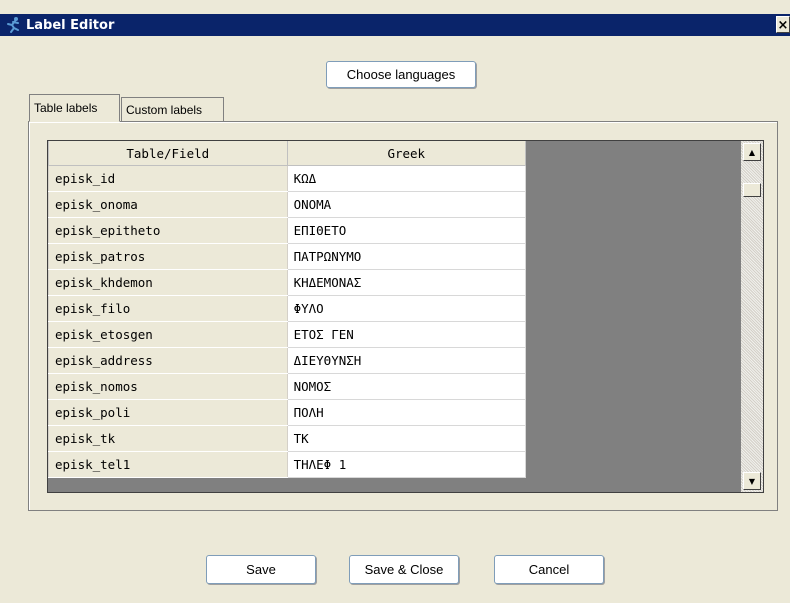 The image size is (790, 603). What do you see at coordinates (406, 412) in the screenshot?
I see `label-cell: ΠΟΛΗ` at bounding box center [406, 412].